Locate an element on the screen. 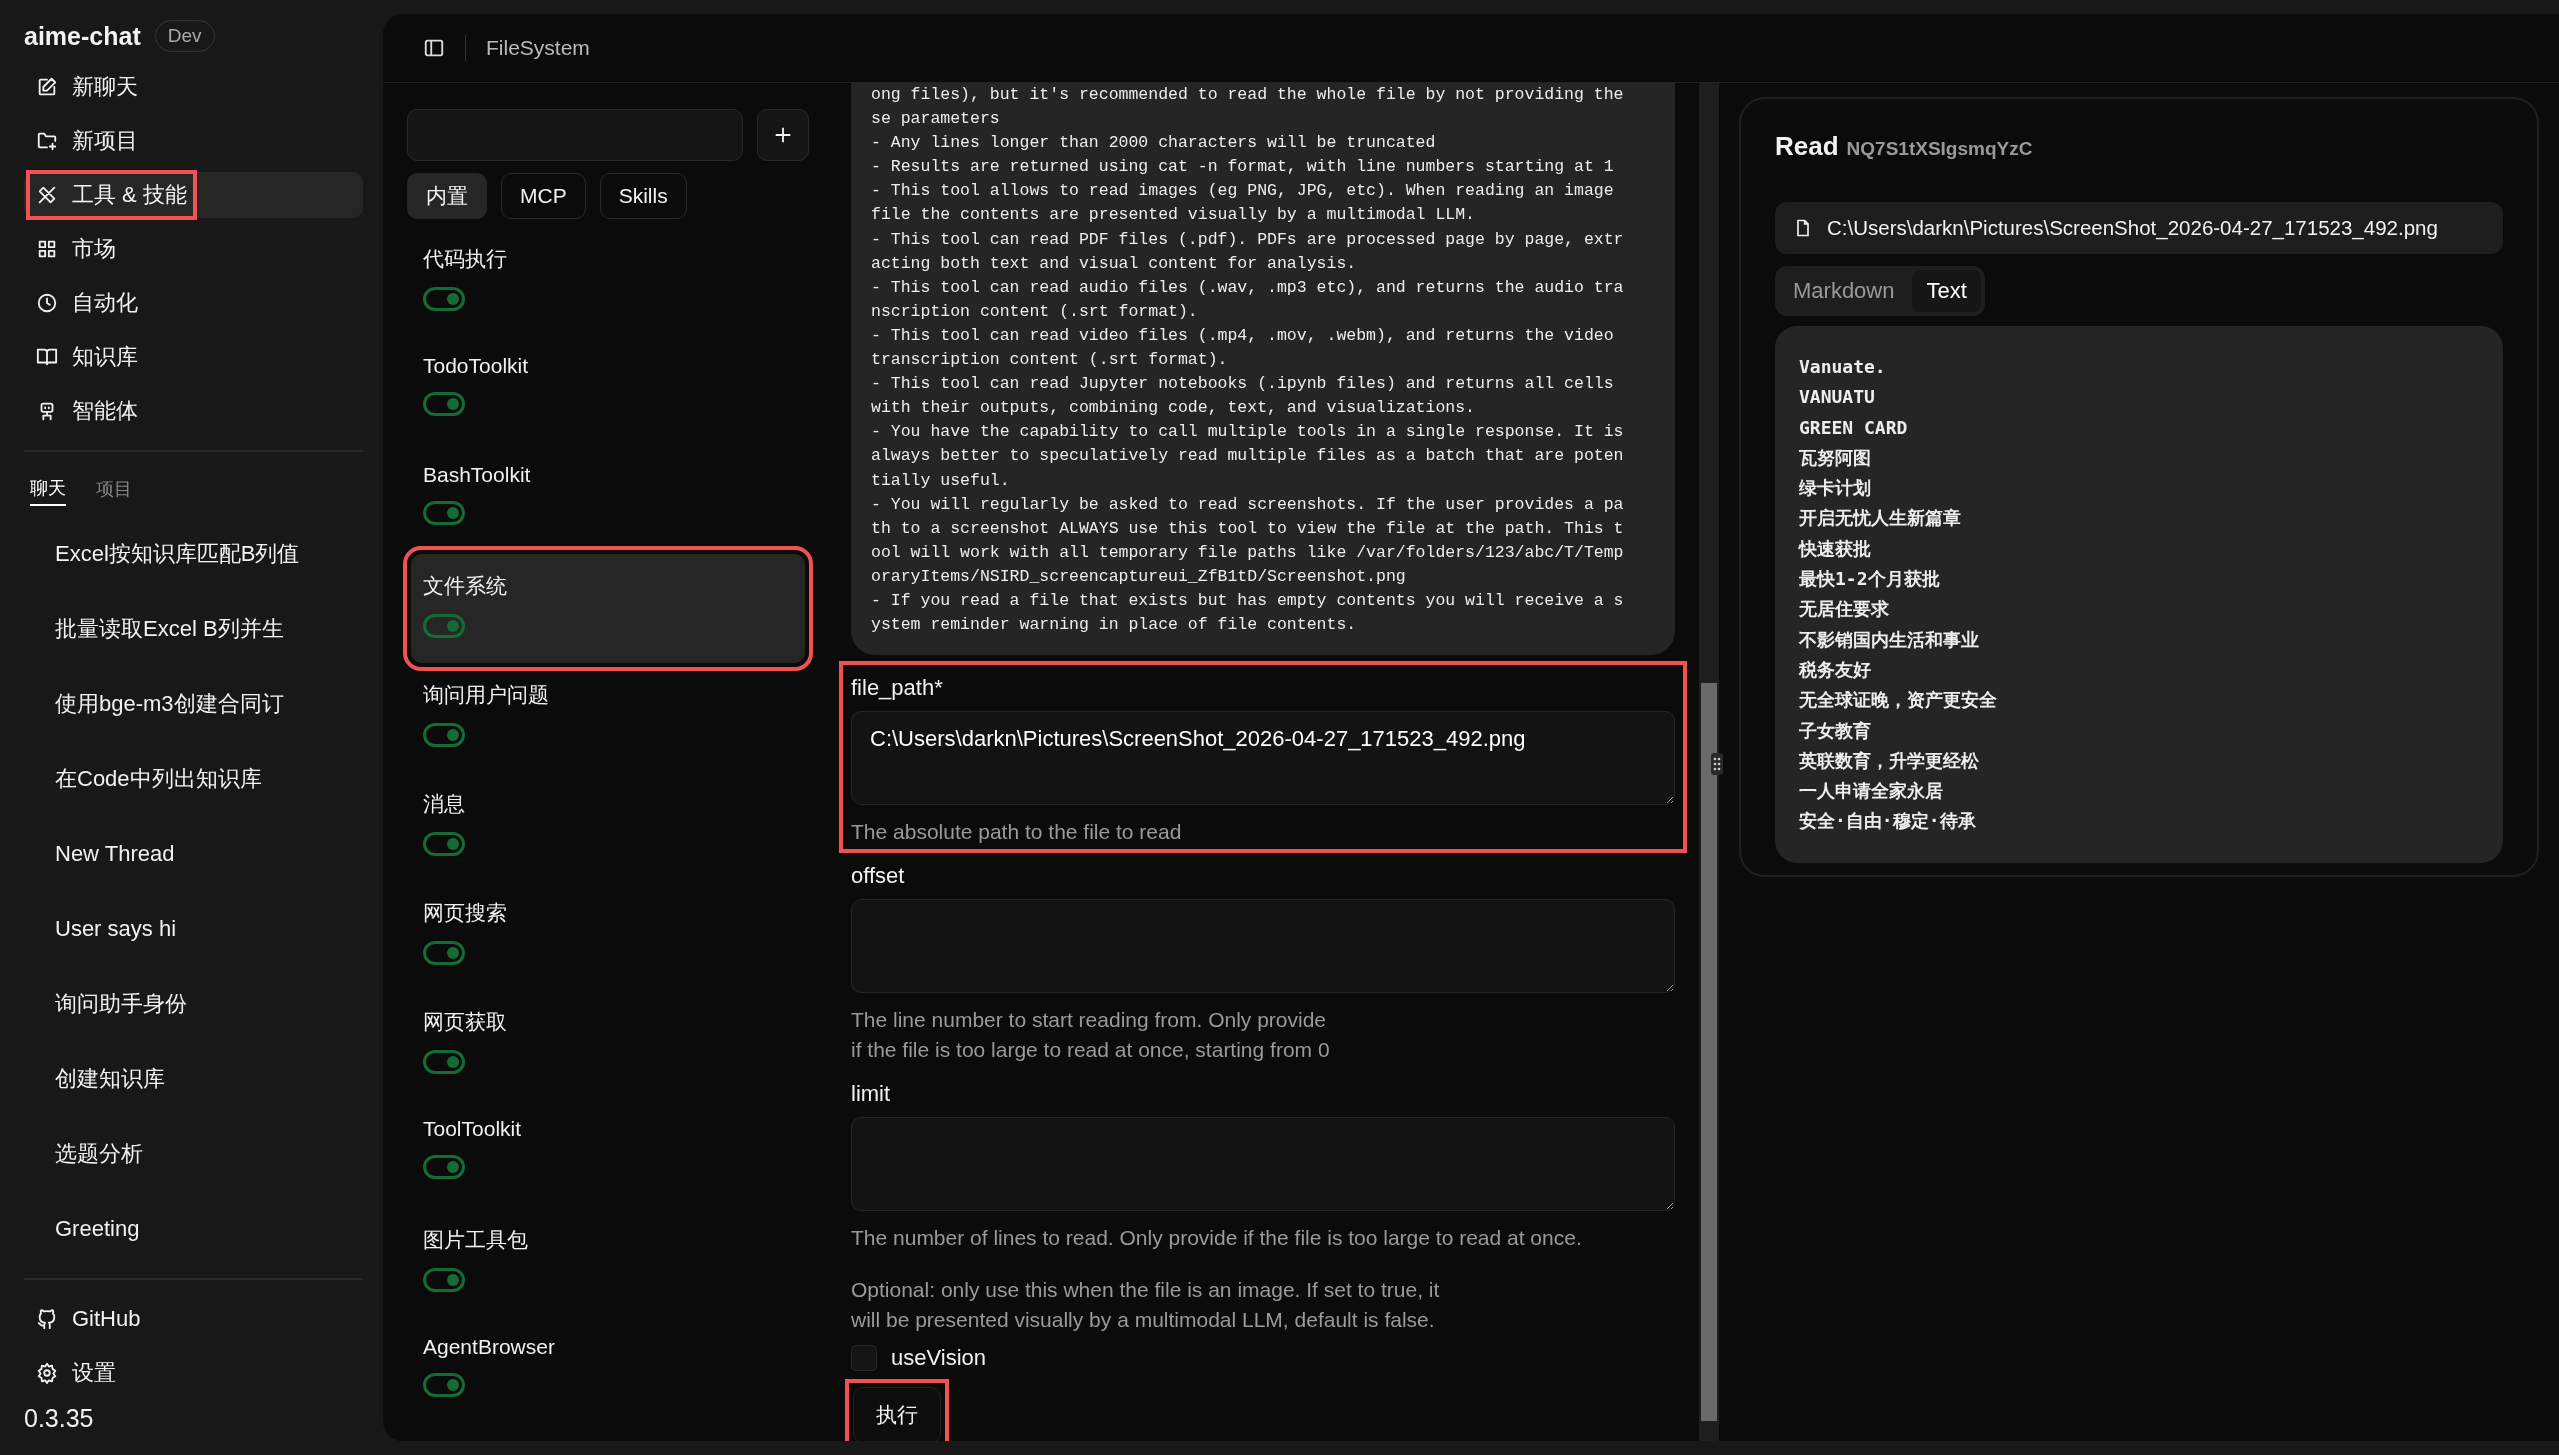 This screenshot has height=1455, width=2559. result-id: NQ7S1tXSIgsmqYzC is located at coordinates (1939, 149).